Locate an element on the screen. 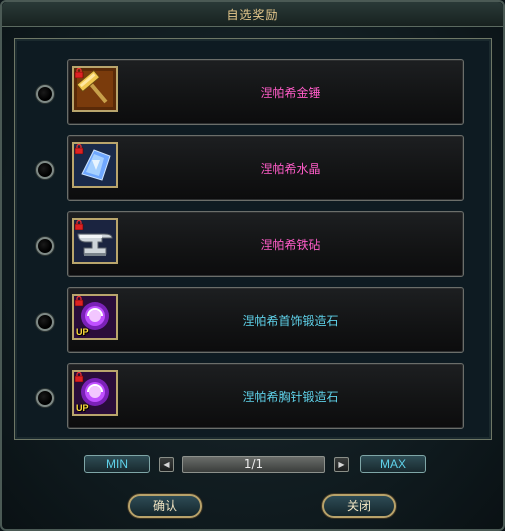  reward-row-5: UP 涅帕希胸针锻造石 is located at coordinates (254, 398).